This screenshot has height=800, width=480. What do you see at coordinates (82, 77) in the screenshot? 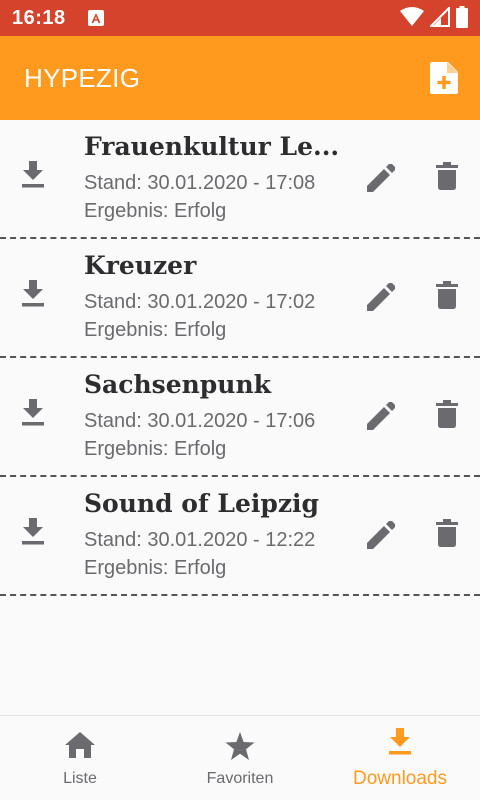
I see `app-title: HYPEZIG` at bounding box center [82, 77].